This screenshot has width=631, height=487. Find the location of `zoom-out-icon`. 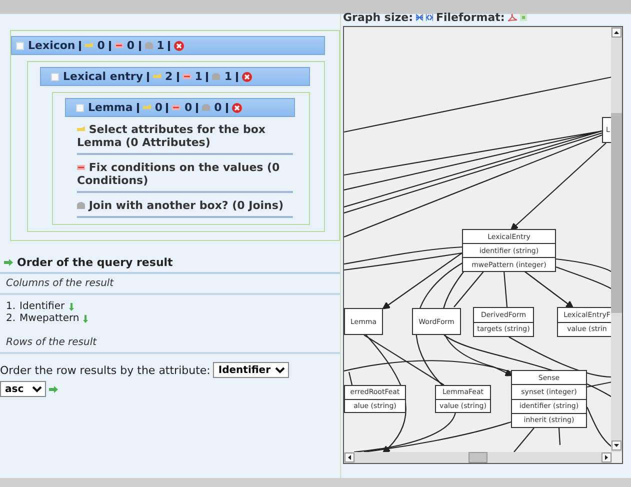

zoom-out-icon is located at coordinates (429, 17).